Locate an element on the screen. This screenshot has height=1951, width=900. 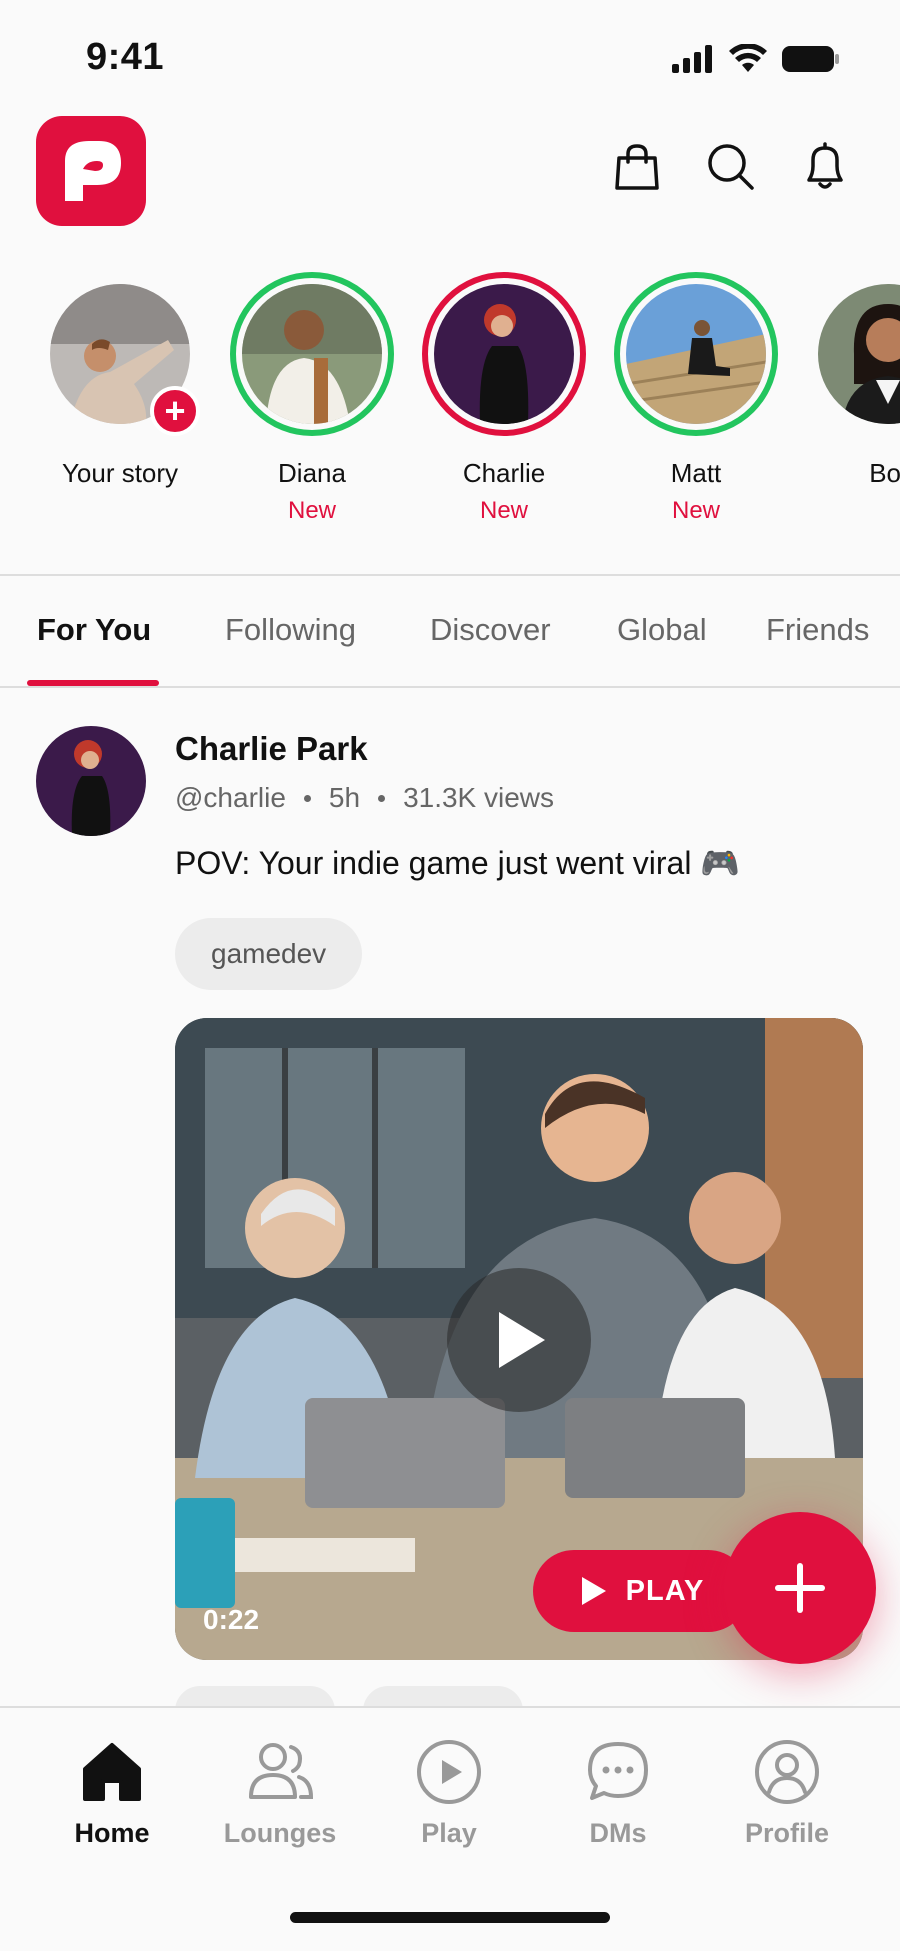
plus-icon is located at coordinates (800, 1588).